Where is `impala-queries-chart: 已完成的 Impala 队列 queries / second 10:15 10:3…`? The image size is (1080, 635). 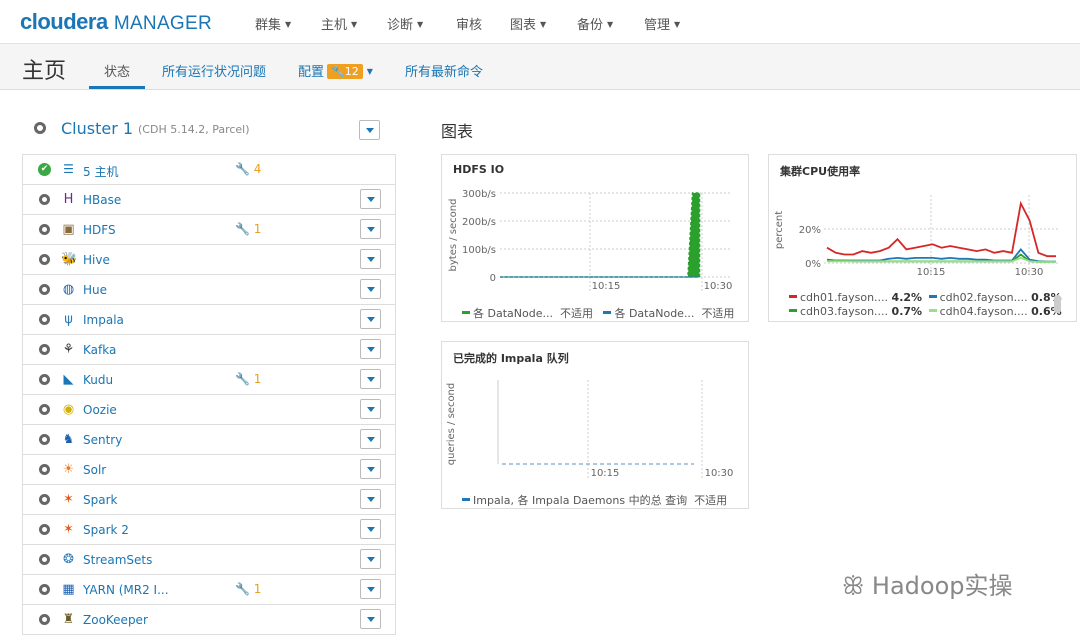 impala-queries-chart: 已完成的 Impala 队列 queries / second 10:15 10:3… is located at coordinates (595, 425).